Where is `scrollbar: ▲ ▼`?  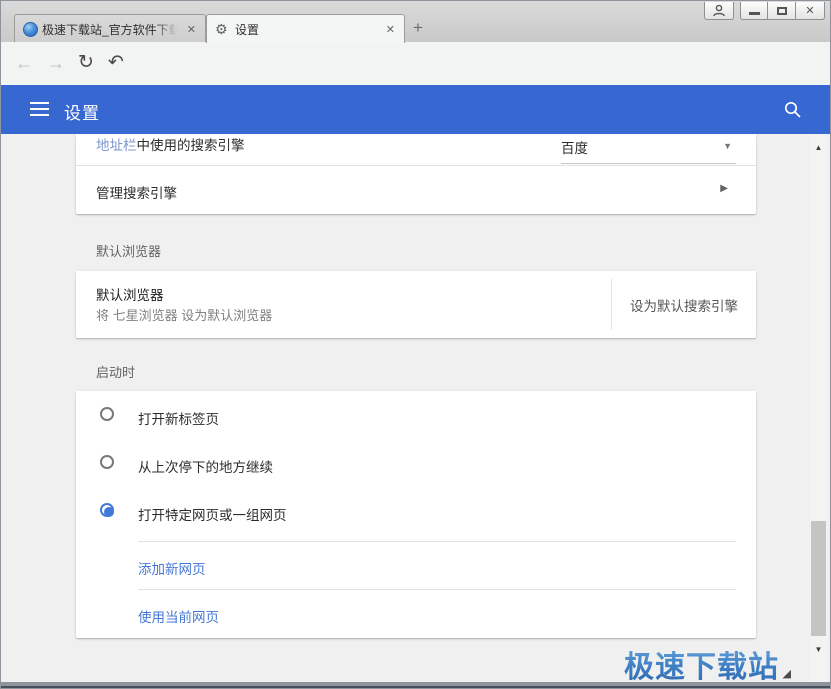 scrollbar: ▲ ▼ is located at coordinates (818, 409).